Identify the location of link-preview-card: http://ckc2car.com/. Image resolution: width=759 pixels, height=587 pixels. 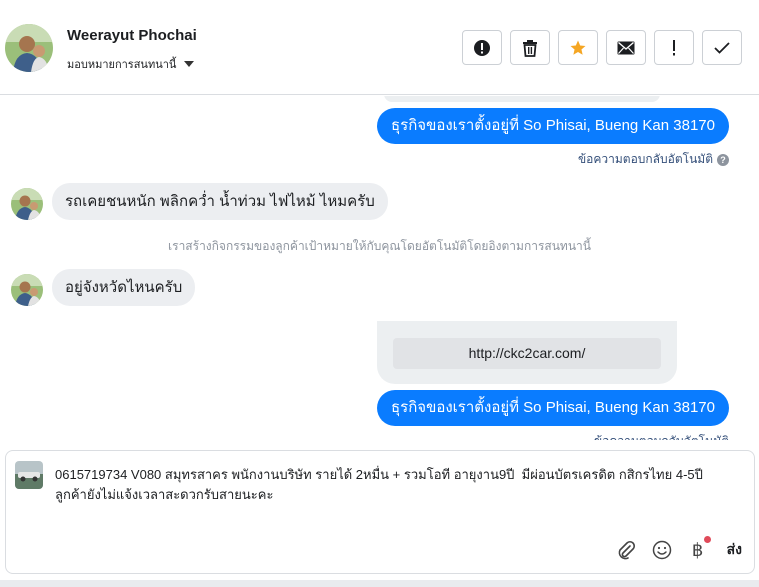
(527, 352).